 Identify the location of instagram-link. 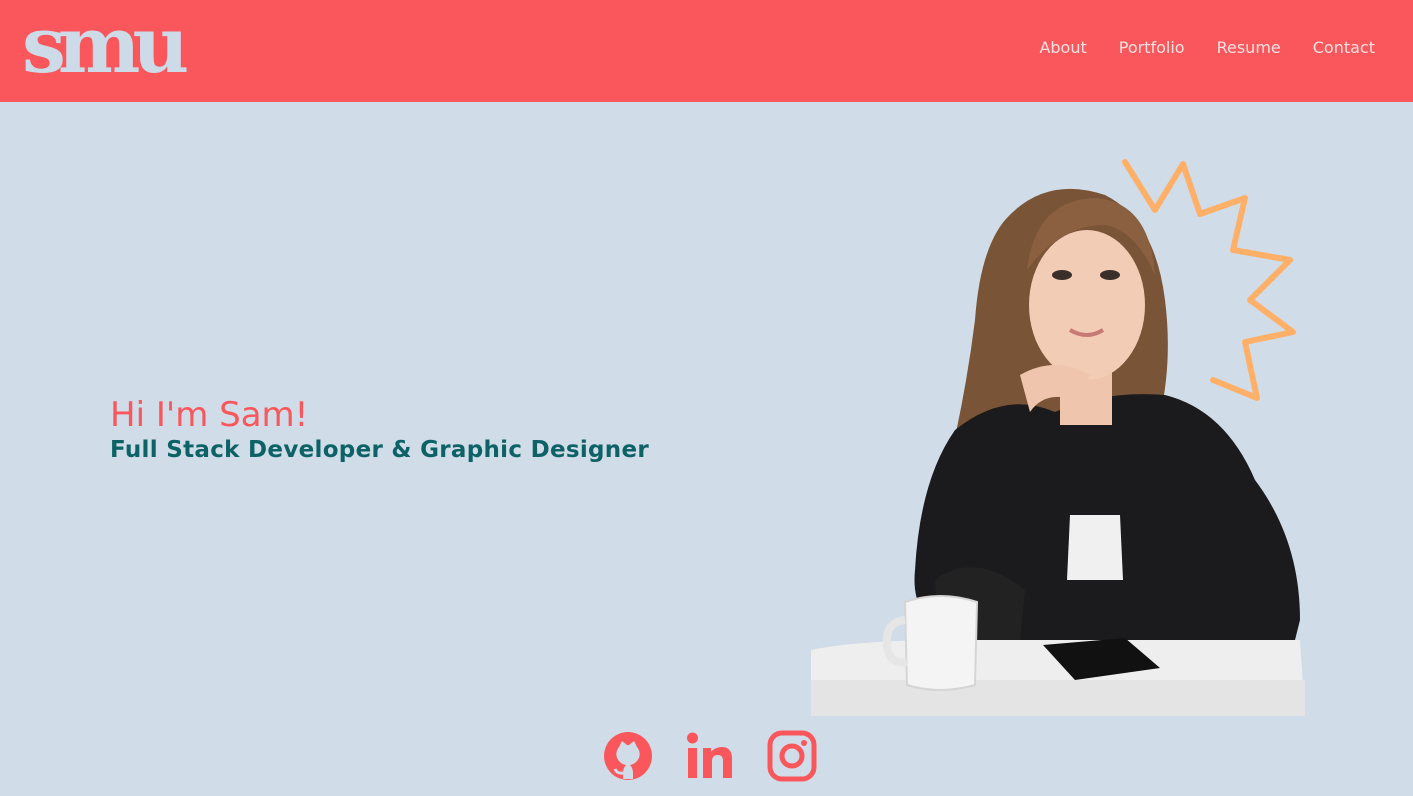
(792, 756).